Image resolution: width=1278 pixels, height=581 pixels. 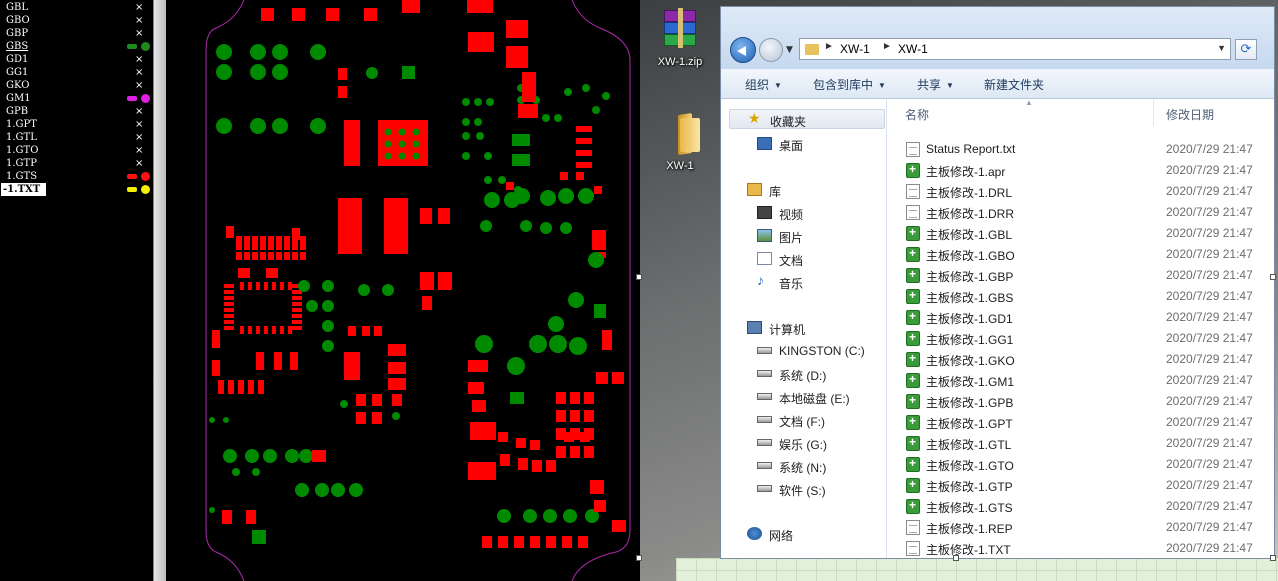 What do you see at coordinates (1080, 464) in the screenshot?
I see `file-row: 主板修改-1.GTO 2020/7/29 21:47` at bounding box center [1080, 464].